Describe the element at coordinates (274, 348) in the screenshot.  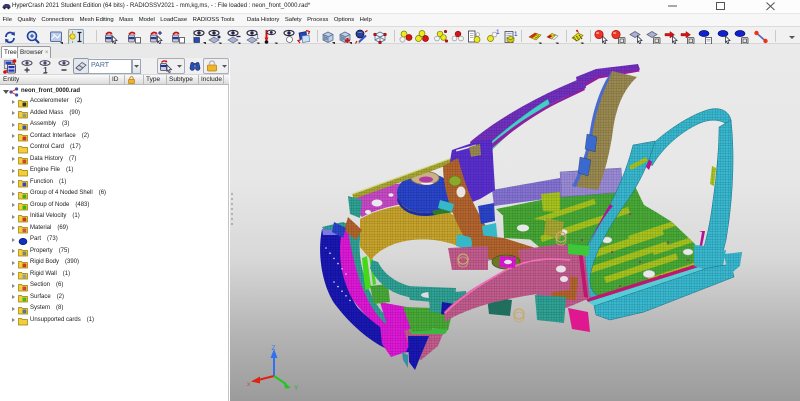
I see `svg-text: Z` at that location.